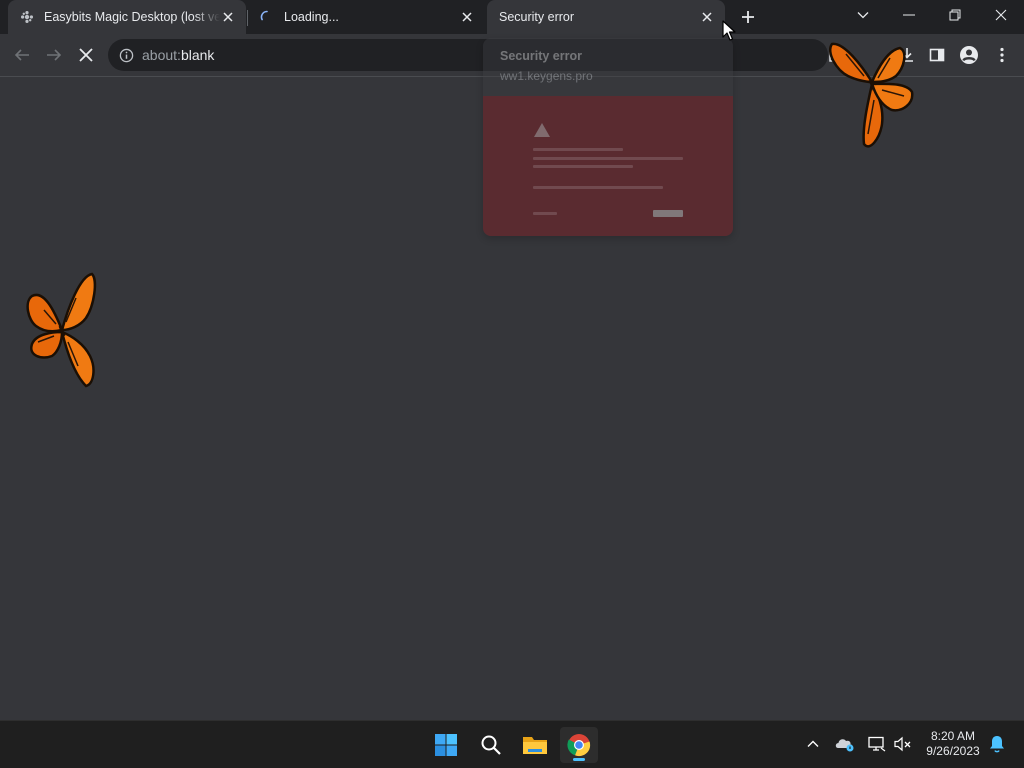 The image size is (1024, 768). What do you see at coordinates (27, 17) in the screenshot?
I see `puzzle-icon` at bounding box center [27, 17].